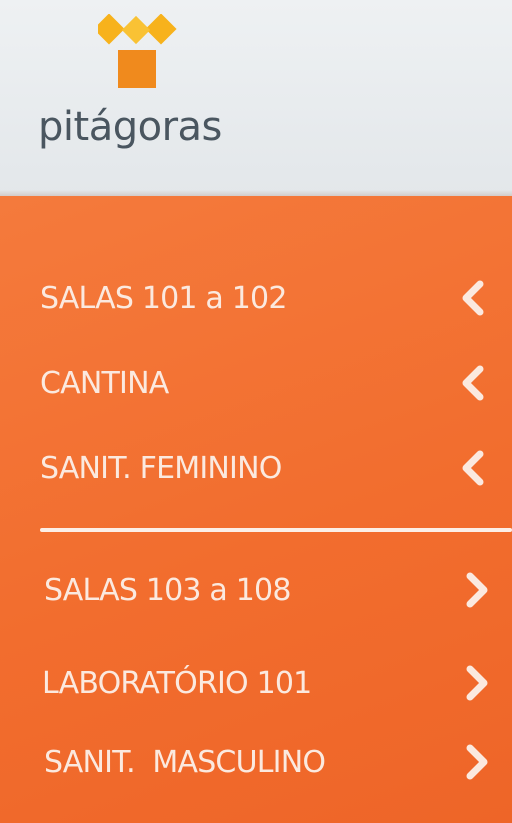 The width and height of the screenshot is (512, 823). I want to click on brand-logo: pitágoras, so click(143, 89).